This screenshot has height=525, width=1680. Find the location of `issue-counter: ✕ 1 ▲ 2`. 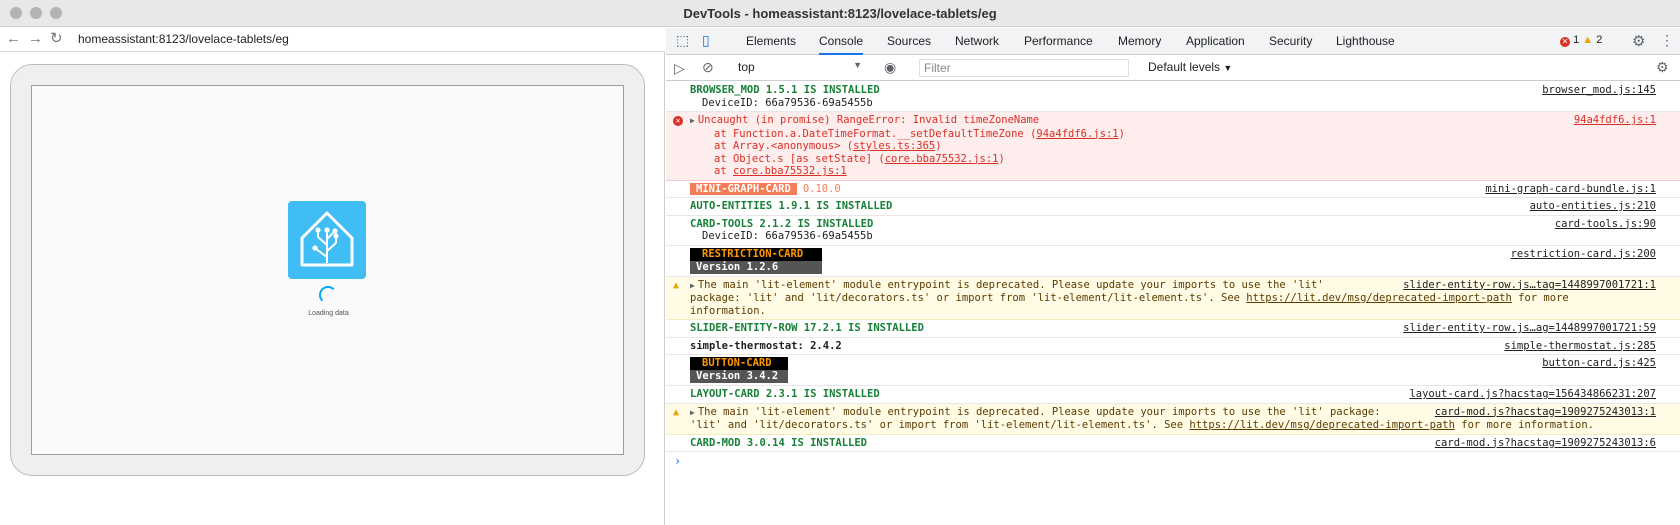

issue-counter: ✕ 1 ▲ 2 is located at coordinates (1581, 40).